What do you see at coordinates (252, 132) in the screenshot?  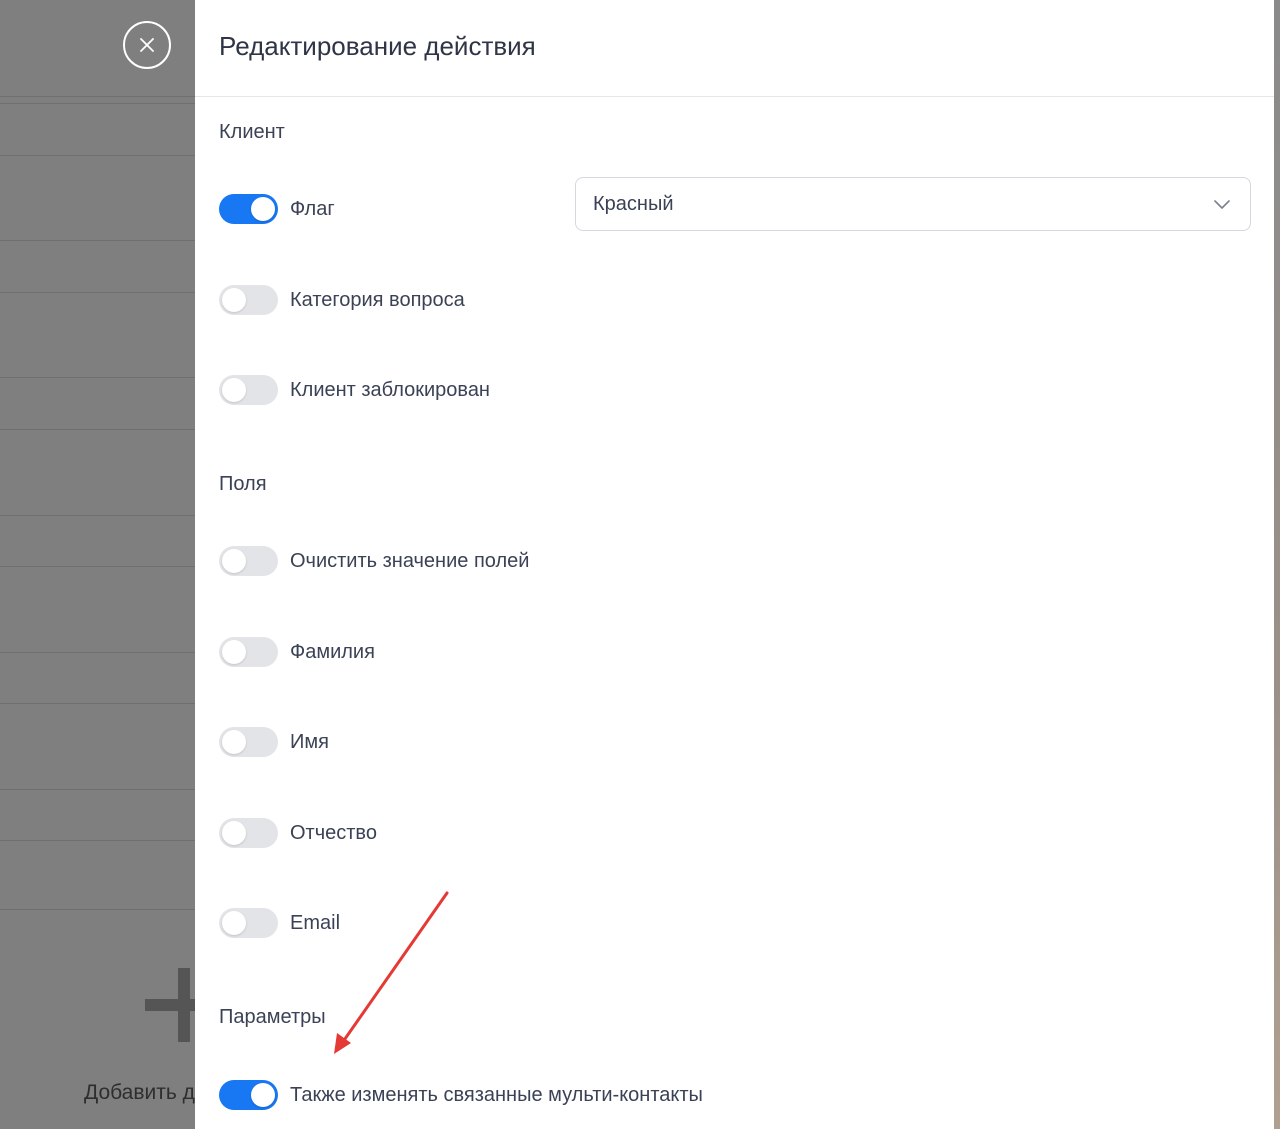 I see `section-title-client: Клиент` at bounding box center [252, 132].